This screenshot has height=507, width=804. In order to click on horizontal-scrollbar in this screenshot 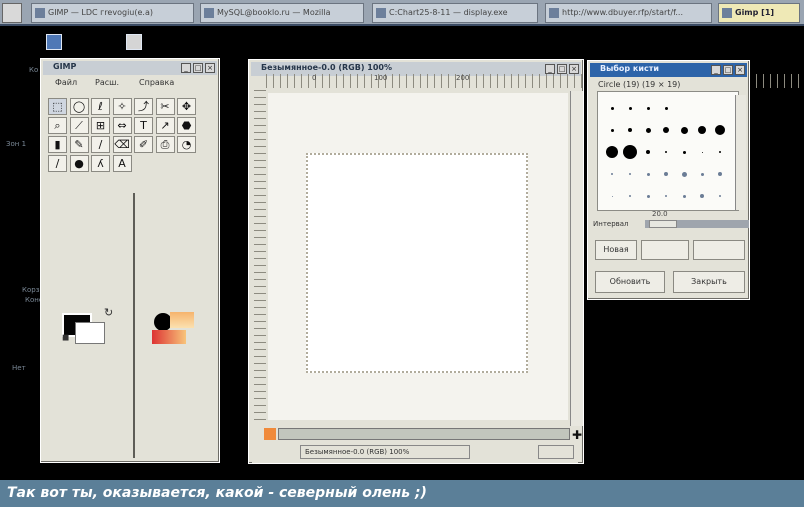, I will do `click(424, 434)`.